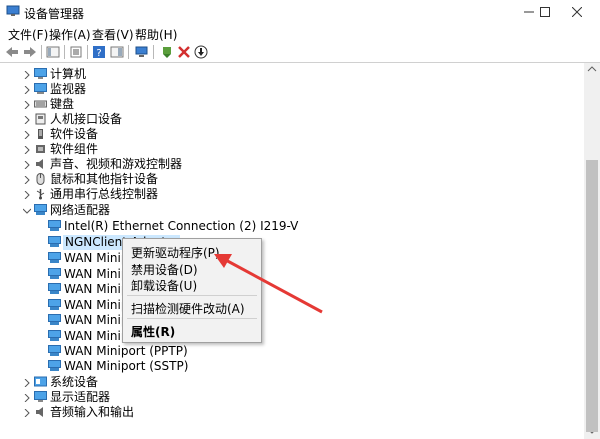 This screenshot has height=439, width=600. What do you see at coordinates (80, 397) in the screenshot?
I see `tree-item-label: 显示适配器` at bounding box center [80, 397].